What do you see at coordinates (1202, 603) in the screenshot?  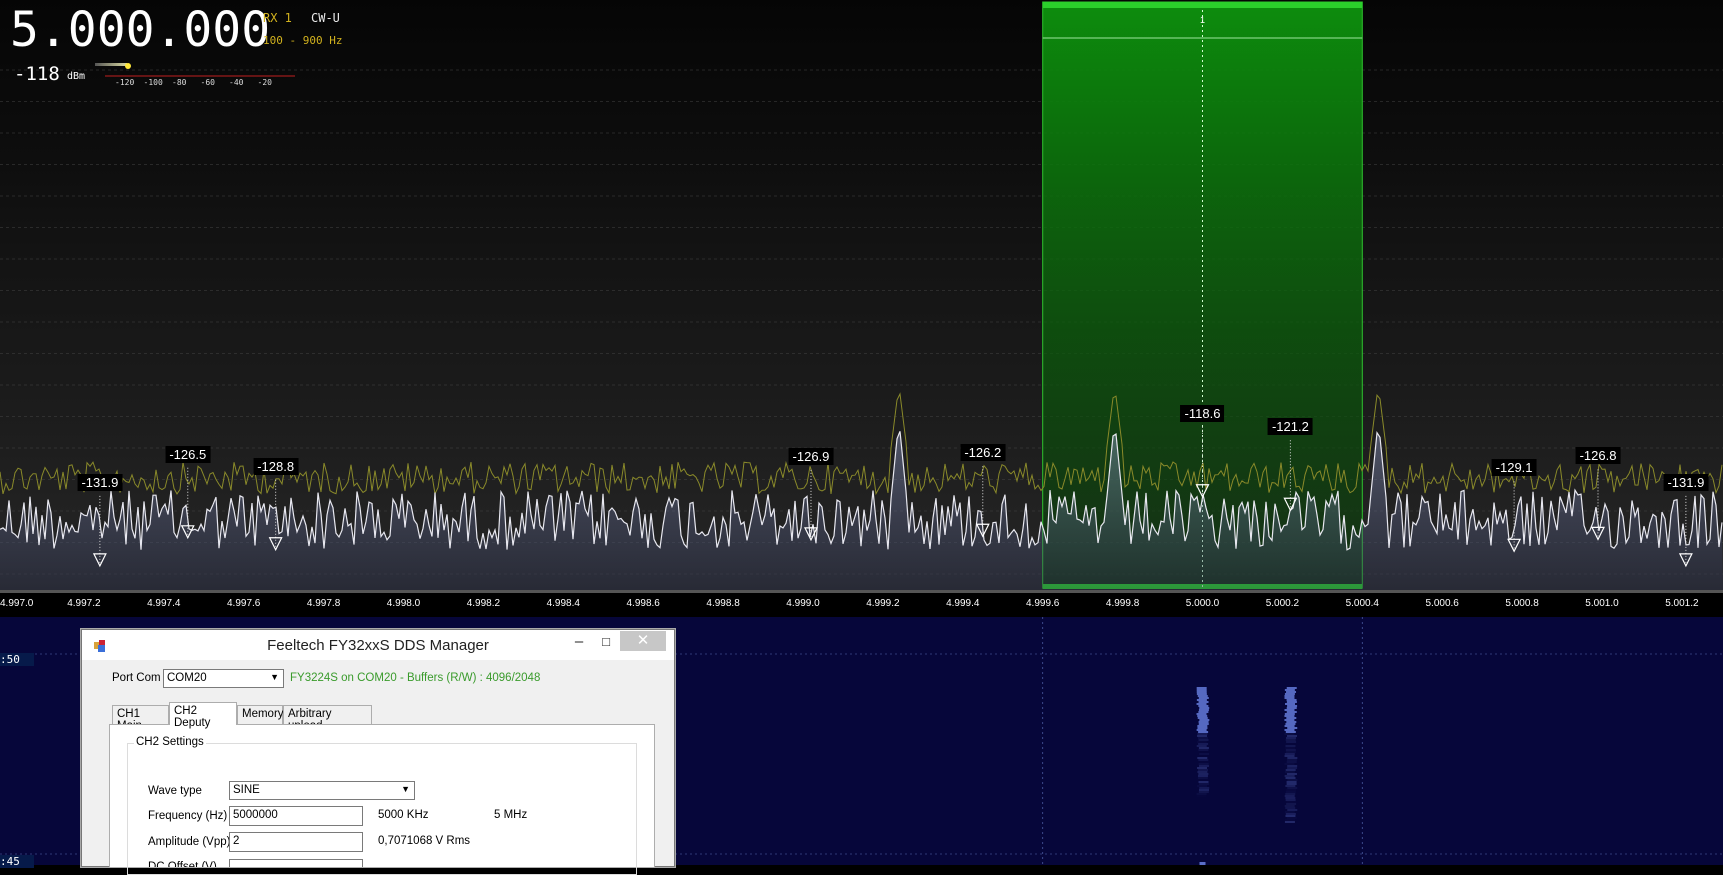 I see `axis-tick-label: 5.000.0` at bounding box center [1202, 603].